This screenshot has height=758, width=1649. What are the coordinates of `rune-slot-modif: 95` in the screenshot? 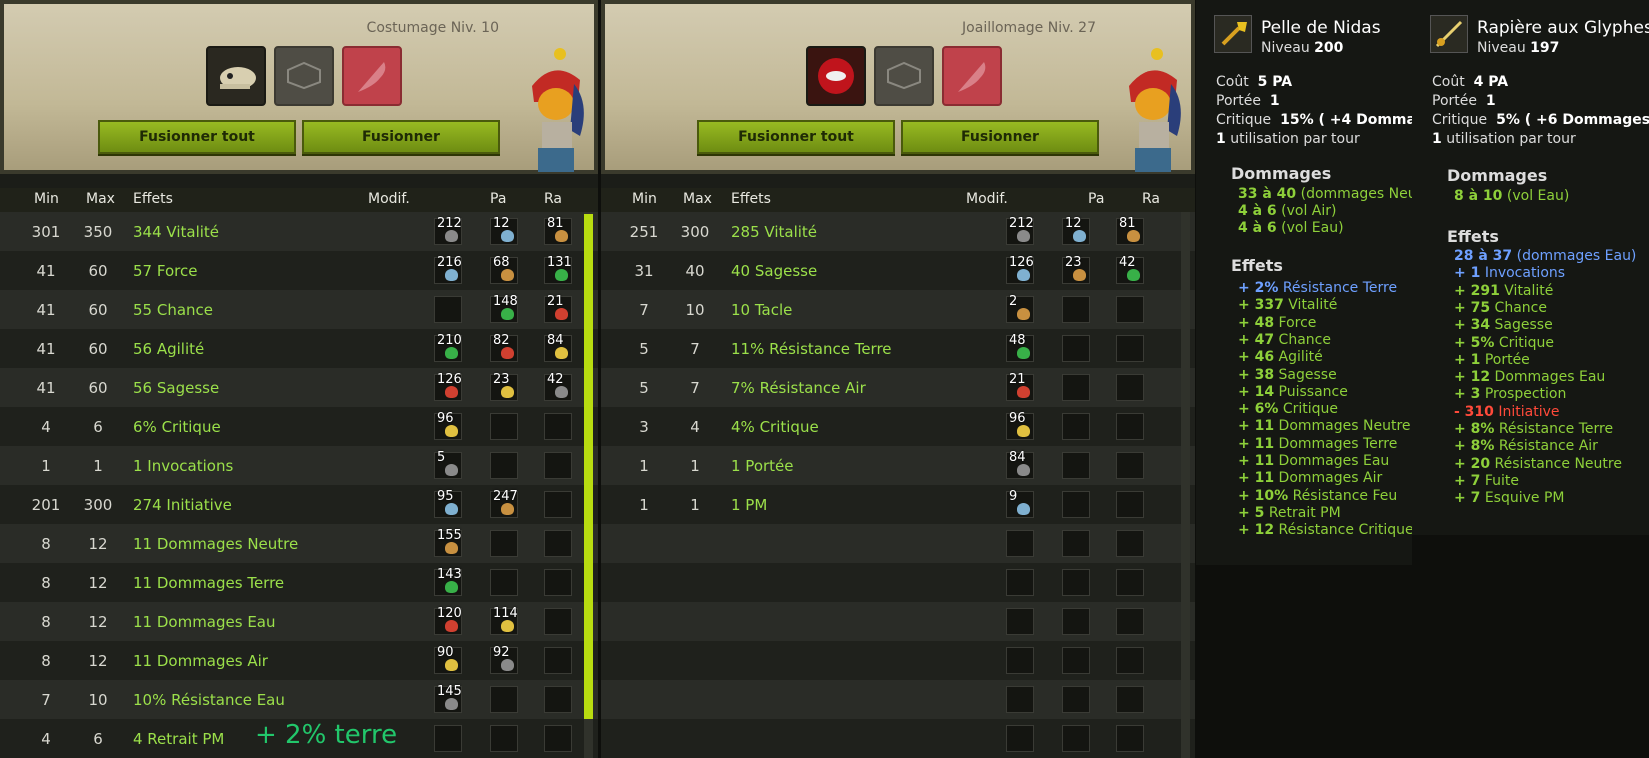 It's located at (448, 503).